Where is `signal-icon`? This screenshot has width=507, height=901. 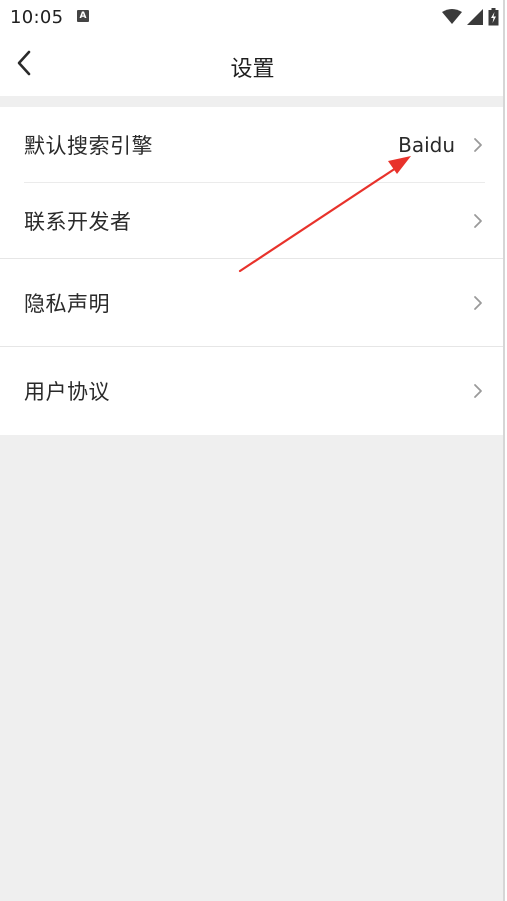
signal-icon is located at coordinates (475, 17).